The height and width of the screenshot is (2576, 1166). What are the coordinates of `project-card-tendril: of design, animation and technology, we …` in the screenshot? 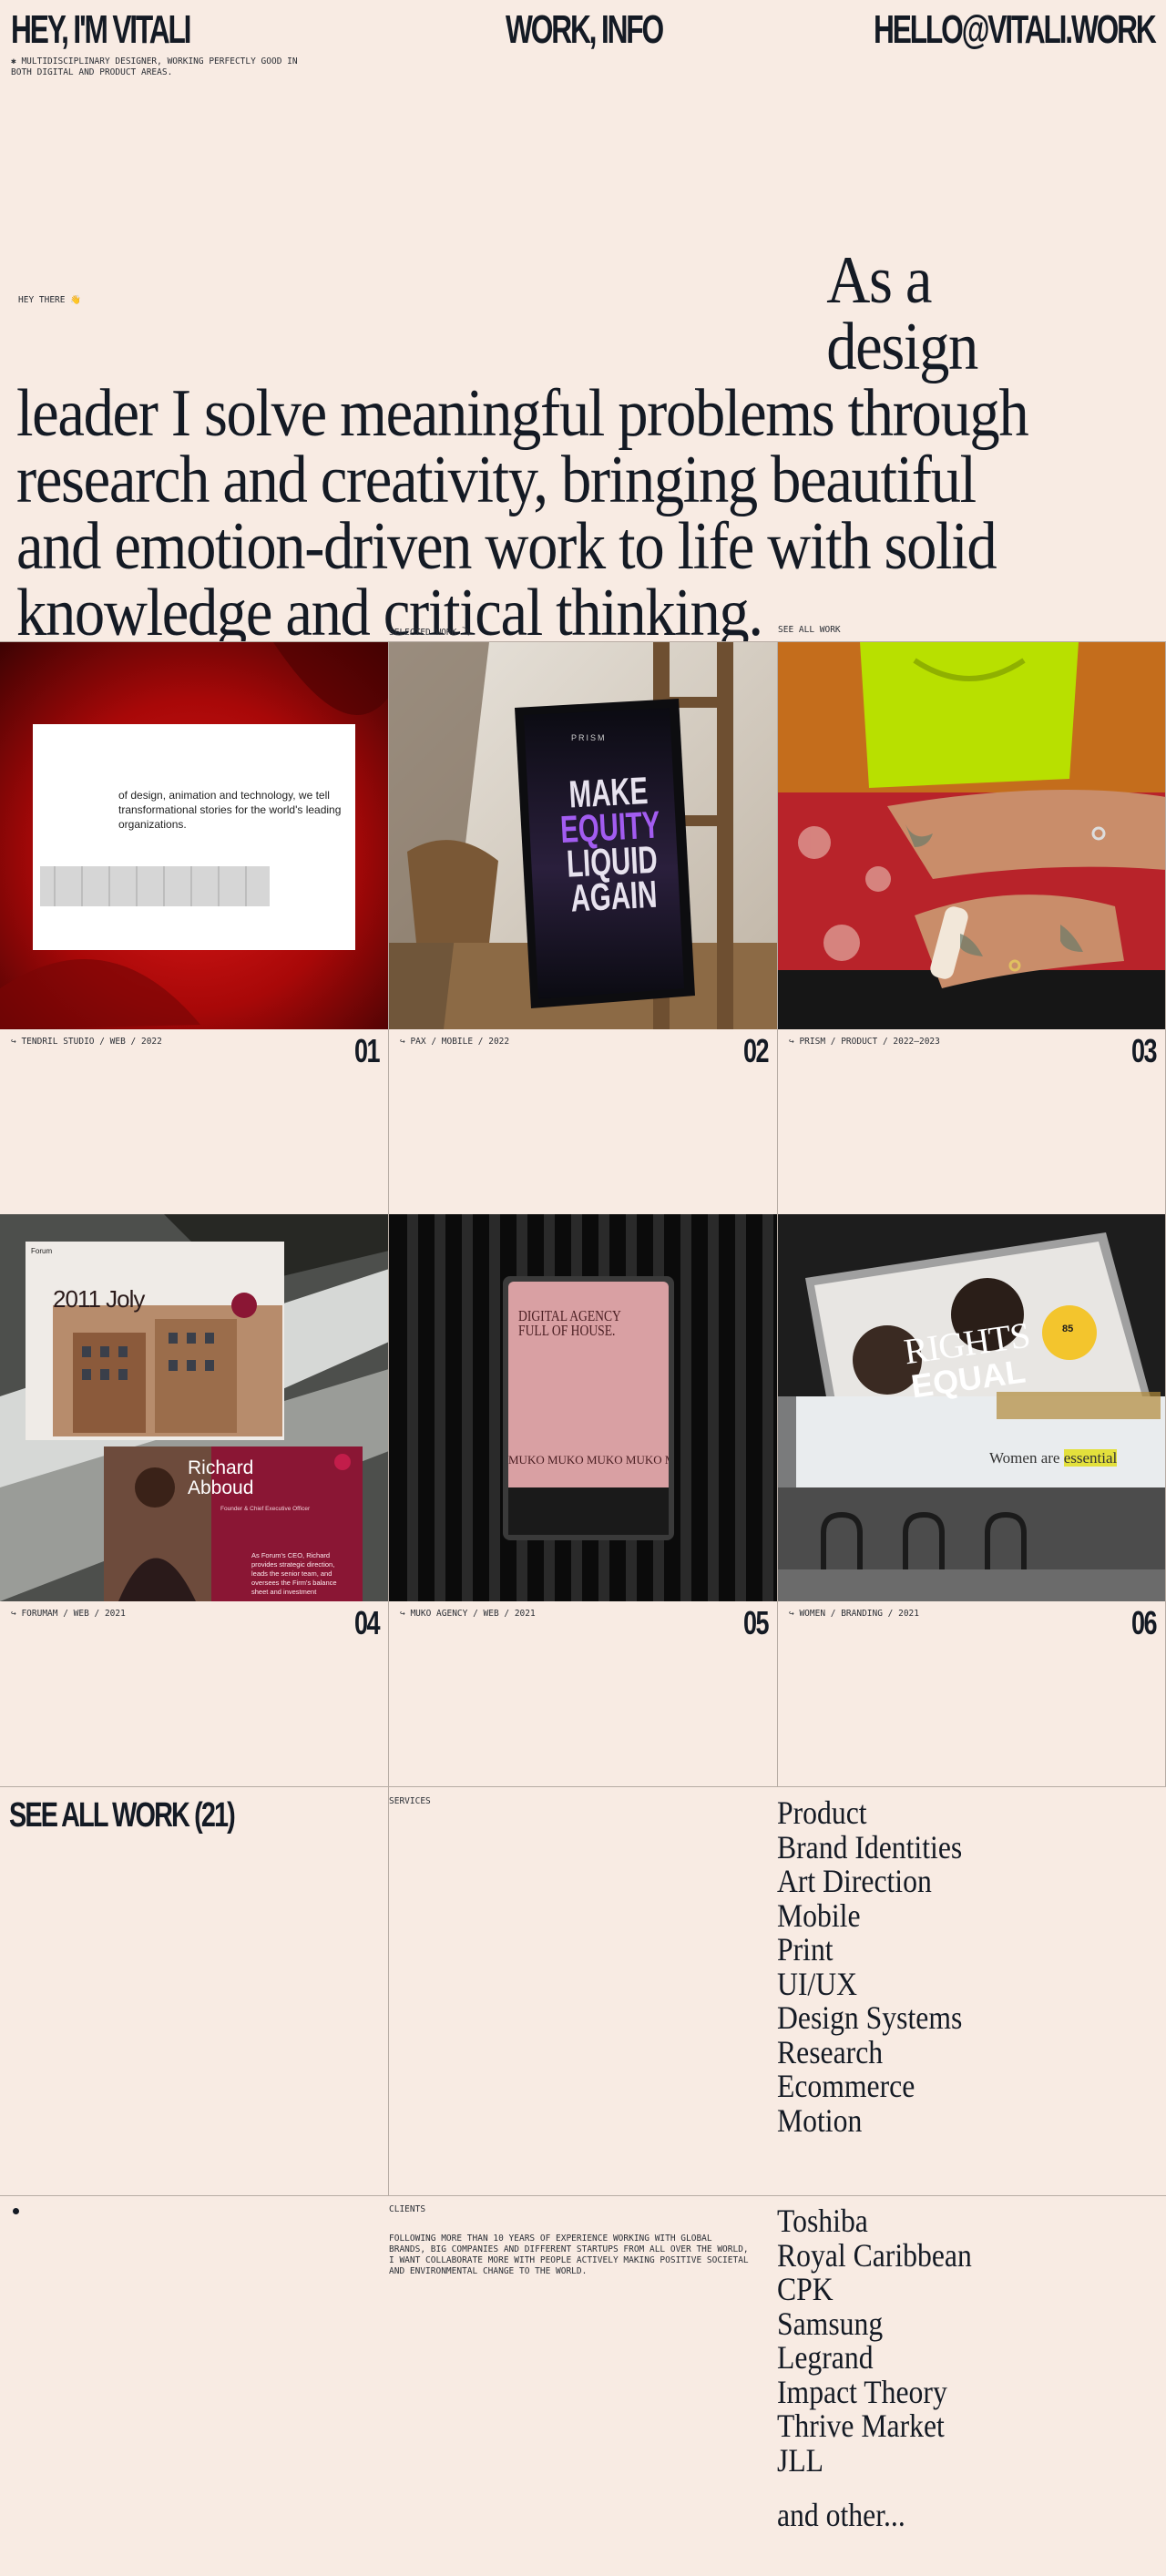 It's located at (194, 928).